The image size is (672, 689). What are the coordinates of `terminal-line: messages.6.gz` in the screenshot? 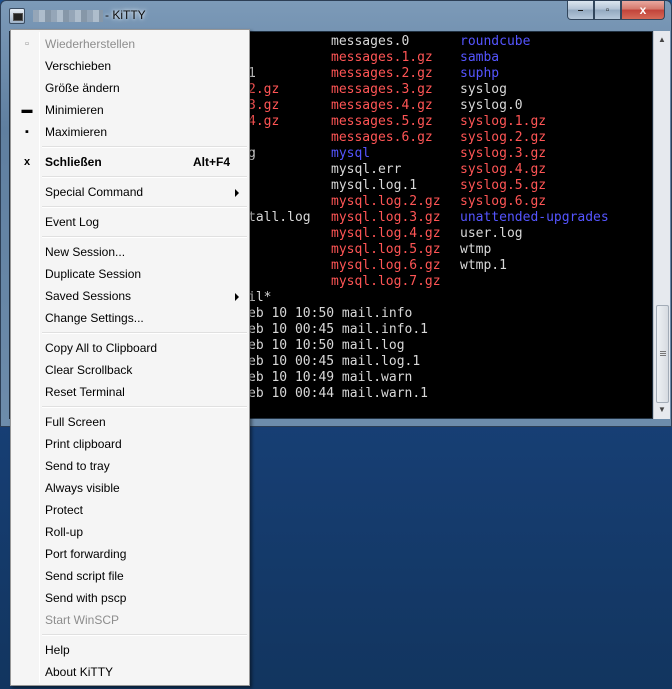 It's located at (382, 137).